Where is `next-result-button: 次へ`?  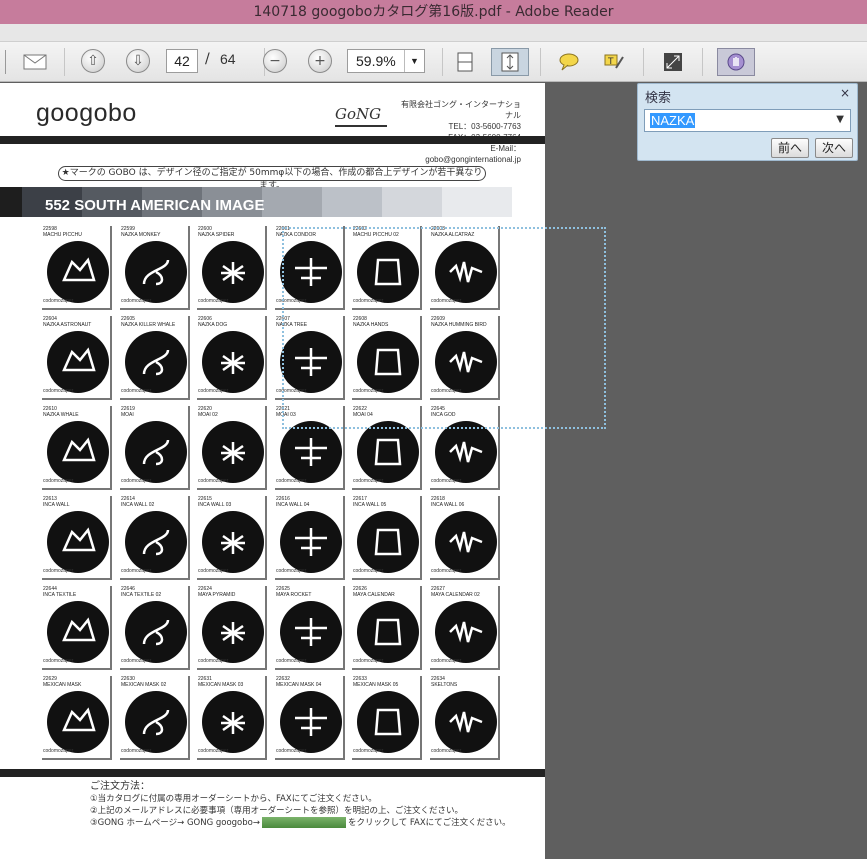
next-result-button: 次へ is located at coordinates (834, 148).